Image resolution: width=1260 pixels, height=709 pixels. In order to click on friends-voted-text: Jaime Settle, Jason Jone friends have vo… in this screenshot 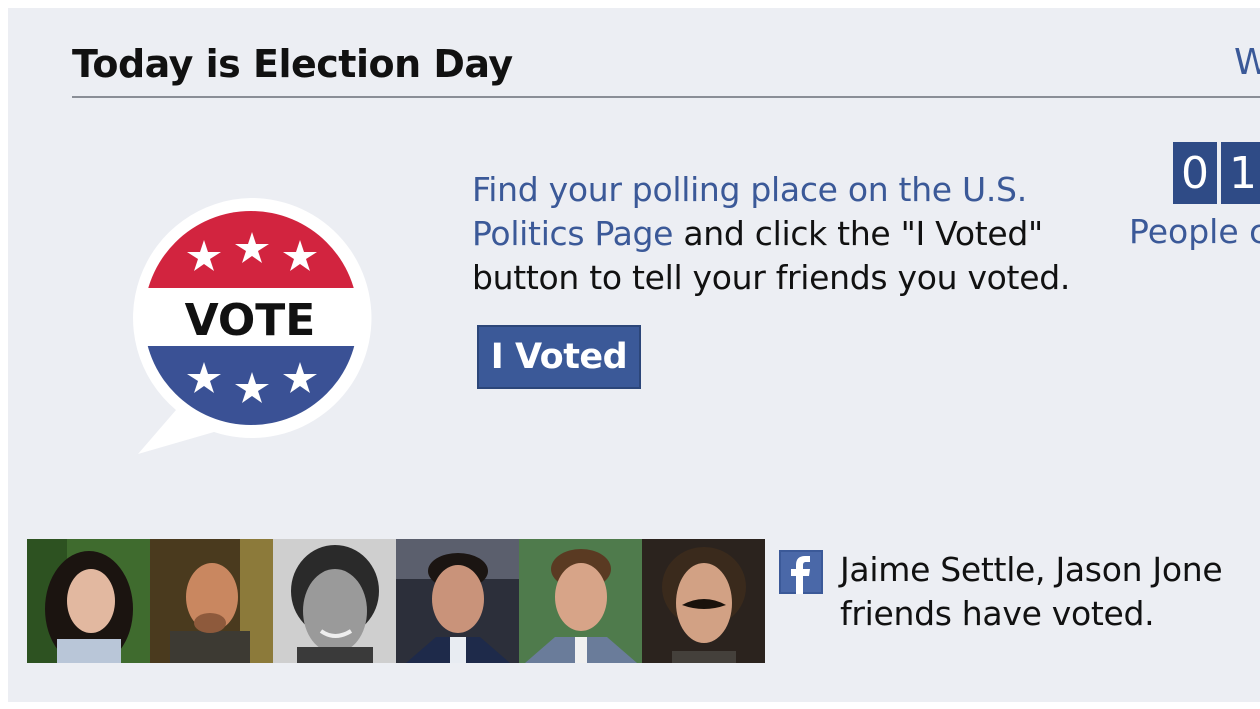, I will do `click(1050, 592)`.